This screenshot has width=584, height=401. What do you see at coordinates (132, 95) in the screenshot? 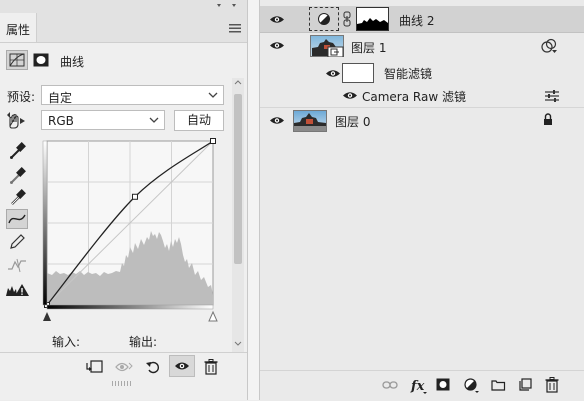
I see `preset-dropdown: 自定` at bounding box center [132, 95].